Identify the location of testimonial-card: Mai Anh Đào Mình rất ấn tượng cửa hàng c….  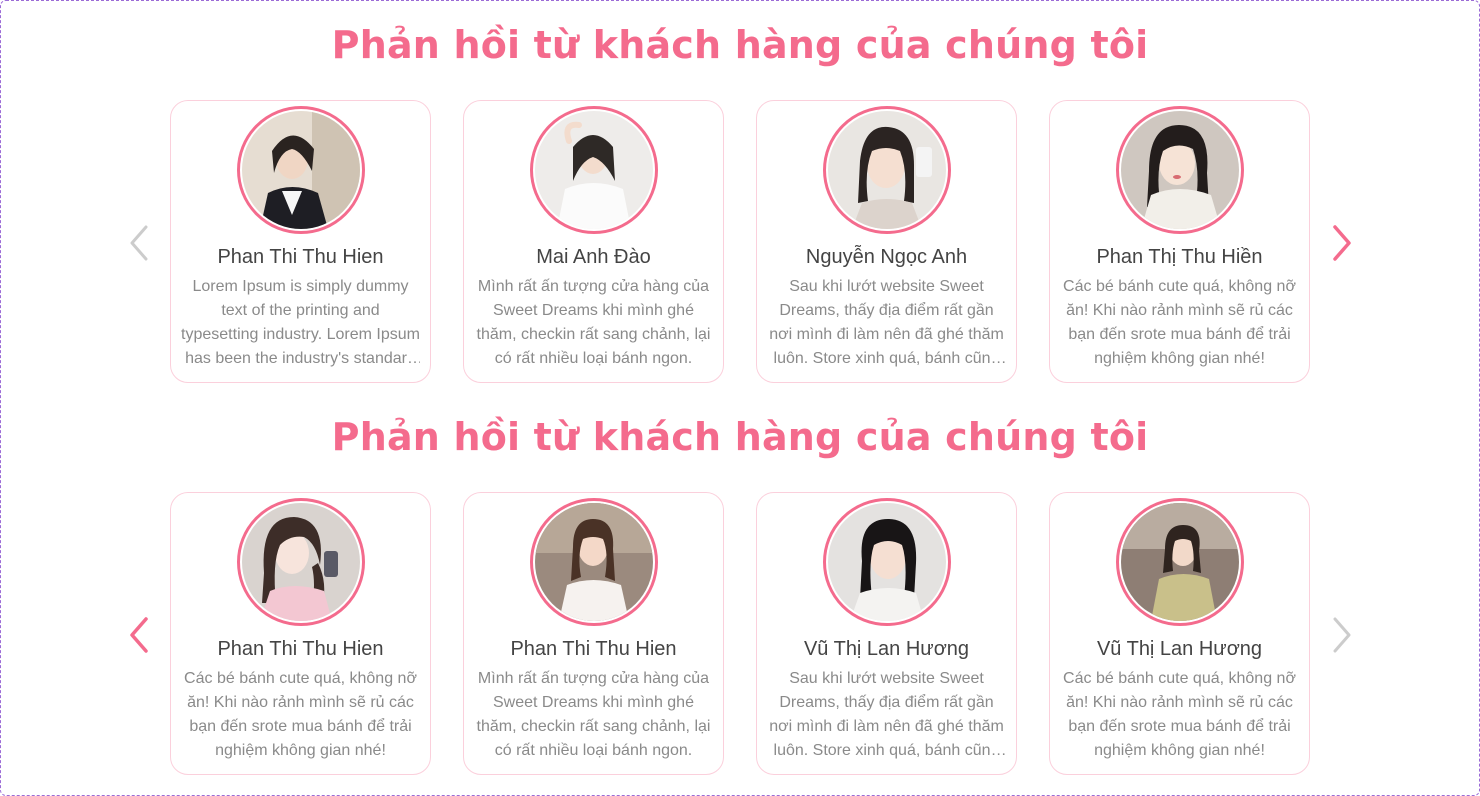
(593, 241).